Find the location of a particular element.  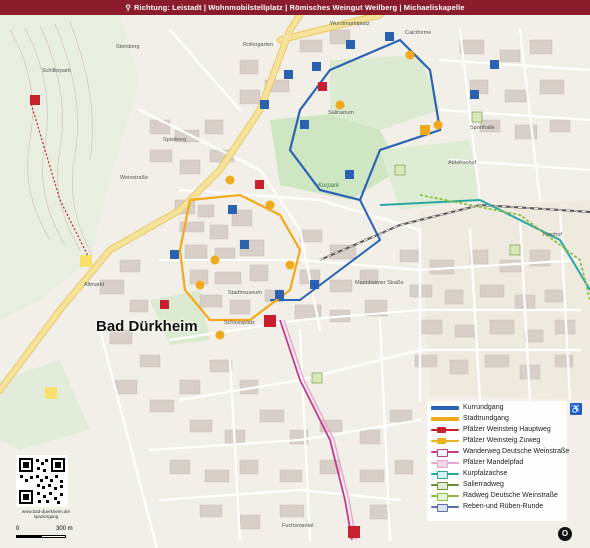

orientation-icon: O is located at coordinates (565, 534).